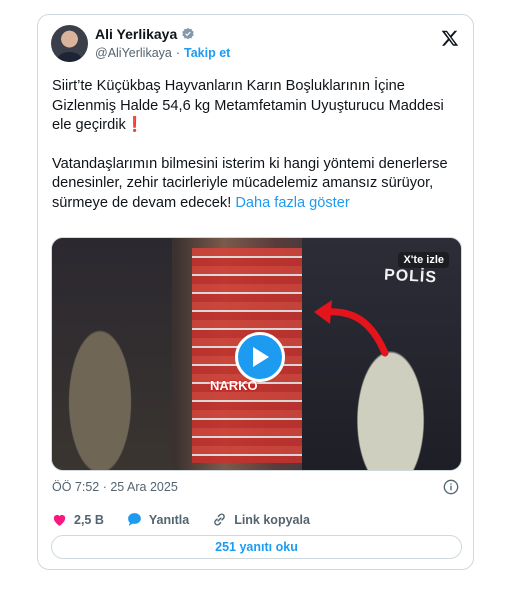 The width and height of the screenshot is (521, 598). Describe the element at coordinates (134, 519) in the screenshot. I see `reply-bubble-icon` at that location.